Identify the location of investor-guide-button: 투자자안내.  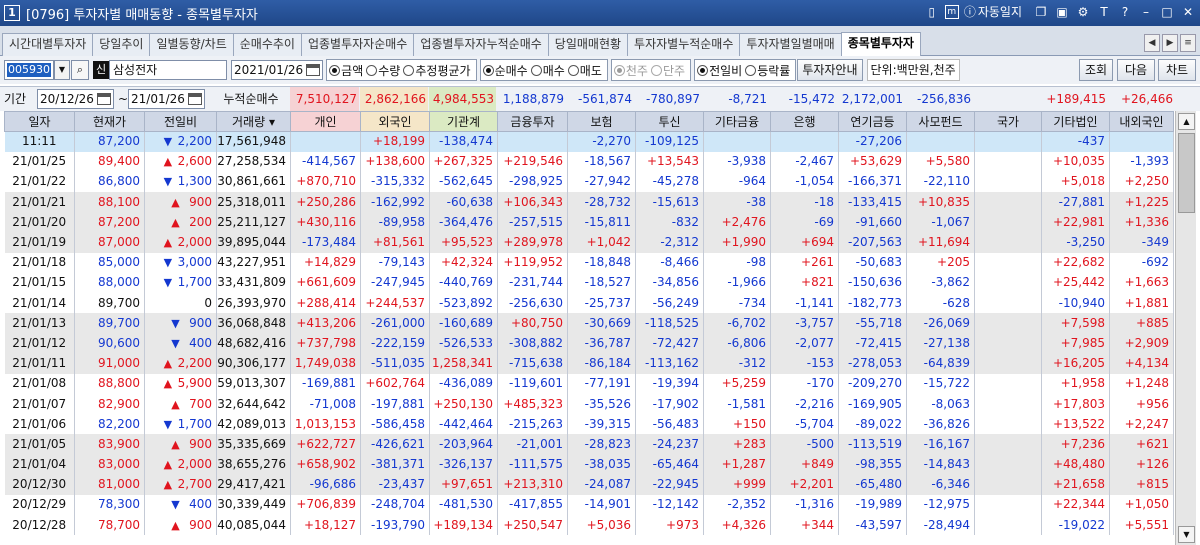
(830, 70).